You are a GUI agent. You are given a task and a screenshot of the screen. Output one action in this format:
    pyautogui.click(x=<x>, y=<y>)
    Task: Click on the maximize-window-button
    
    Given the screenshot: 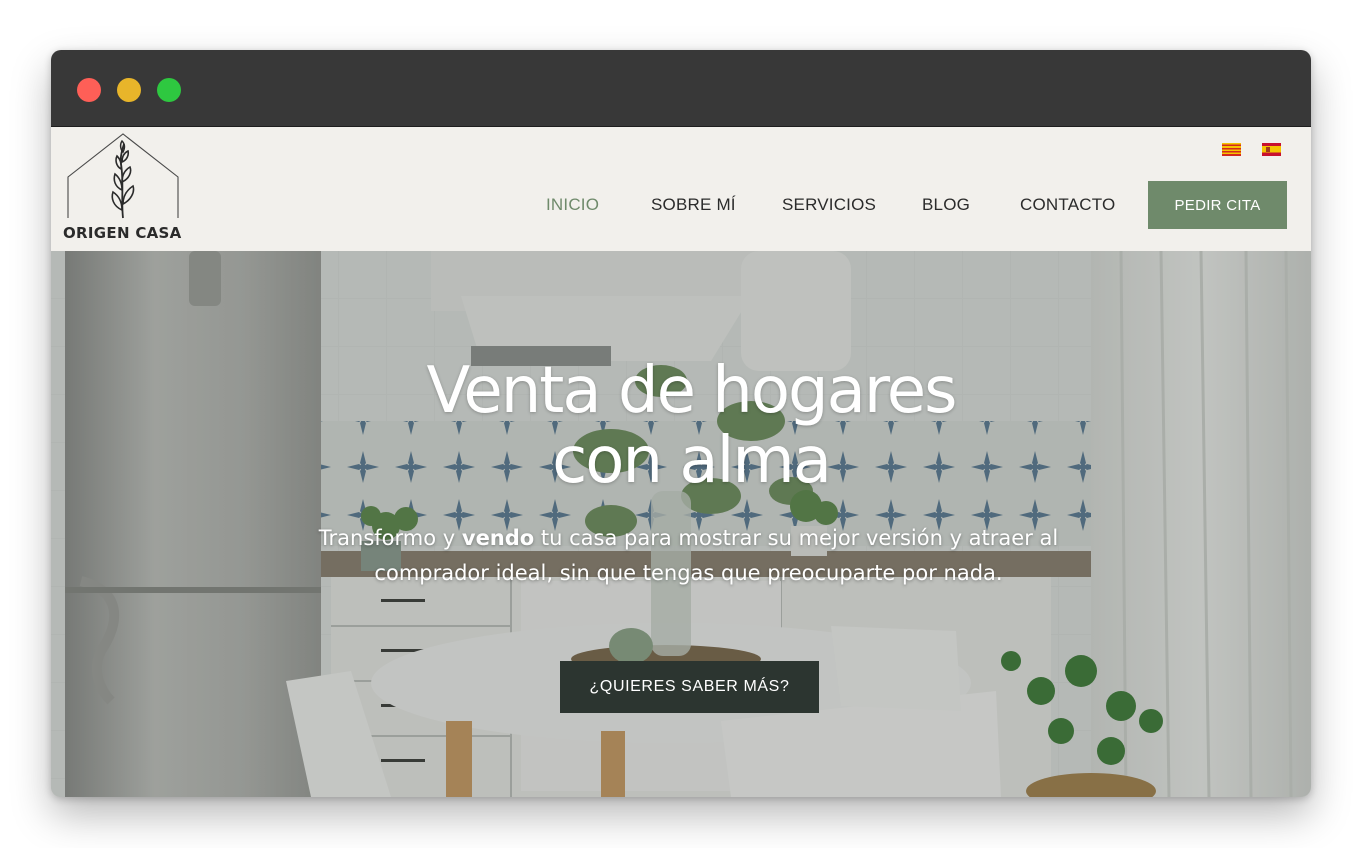 What is the action you would take?
    pyautogui.click(x=169, y=90)
    